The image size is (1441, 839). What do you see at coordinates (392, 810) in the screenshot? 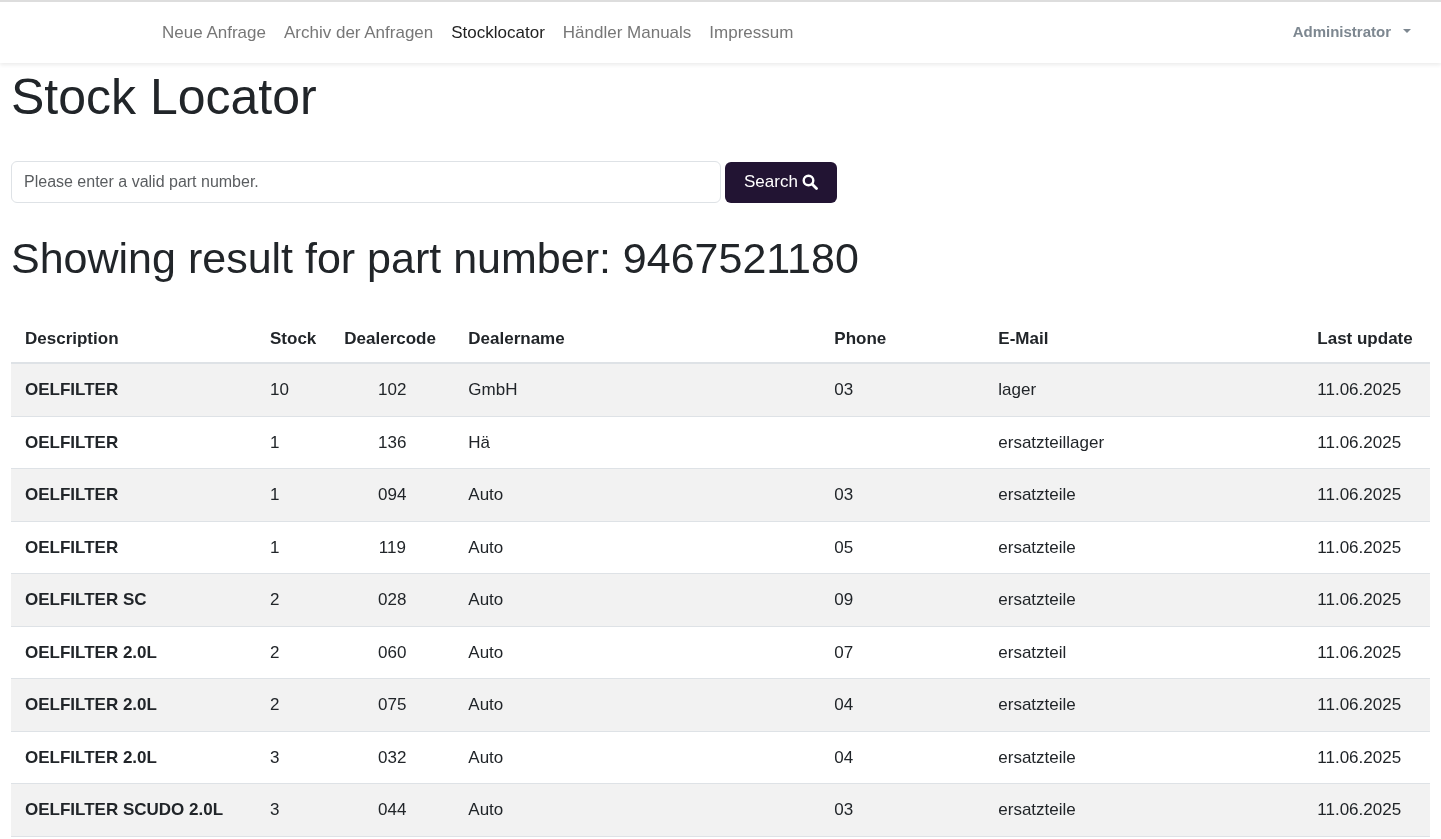
I see `table-cell: 044` at bounding box center [392, 810].